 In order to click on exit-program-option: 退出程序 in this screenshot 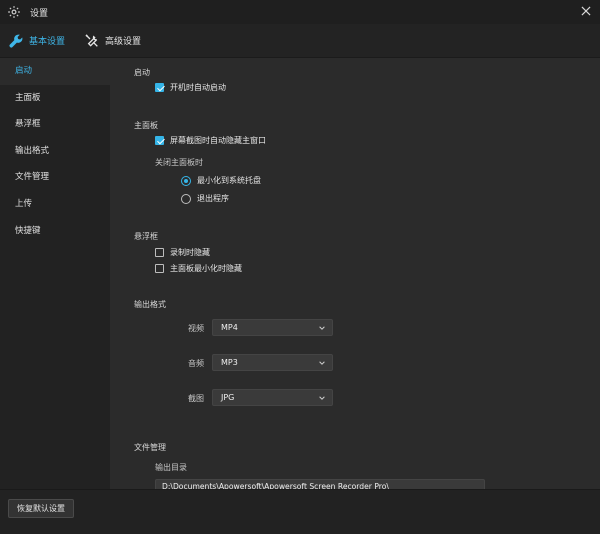, I will do `click(205, 198)`.